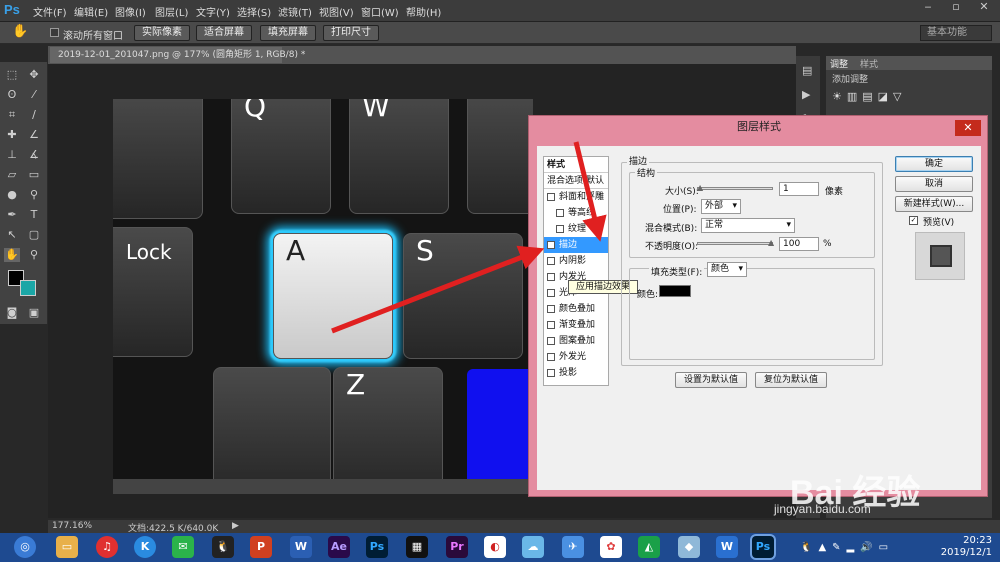  I want to click on style-color-overlay: 颜色叠加, so click(576, 309).